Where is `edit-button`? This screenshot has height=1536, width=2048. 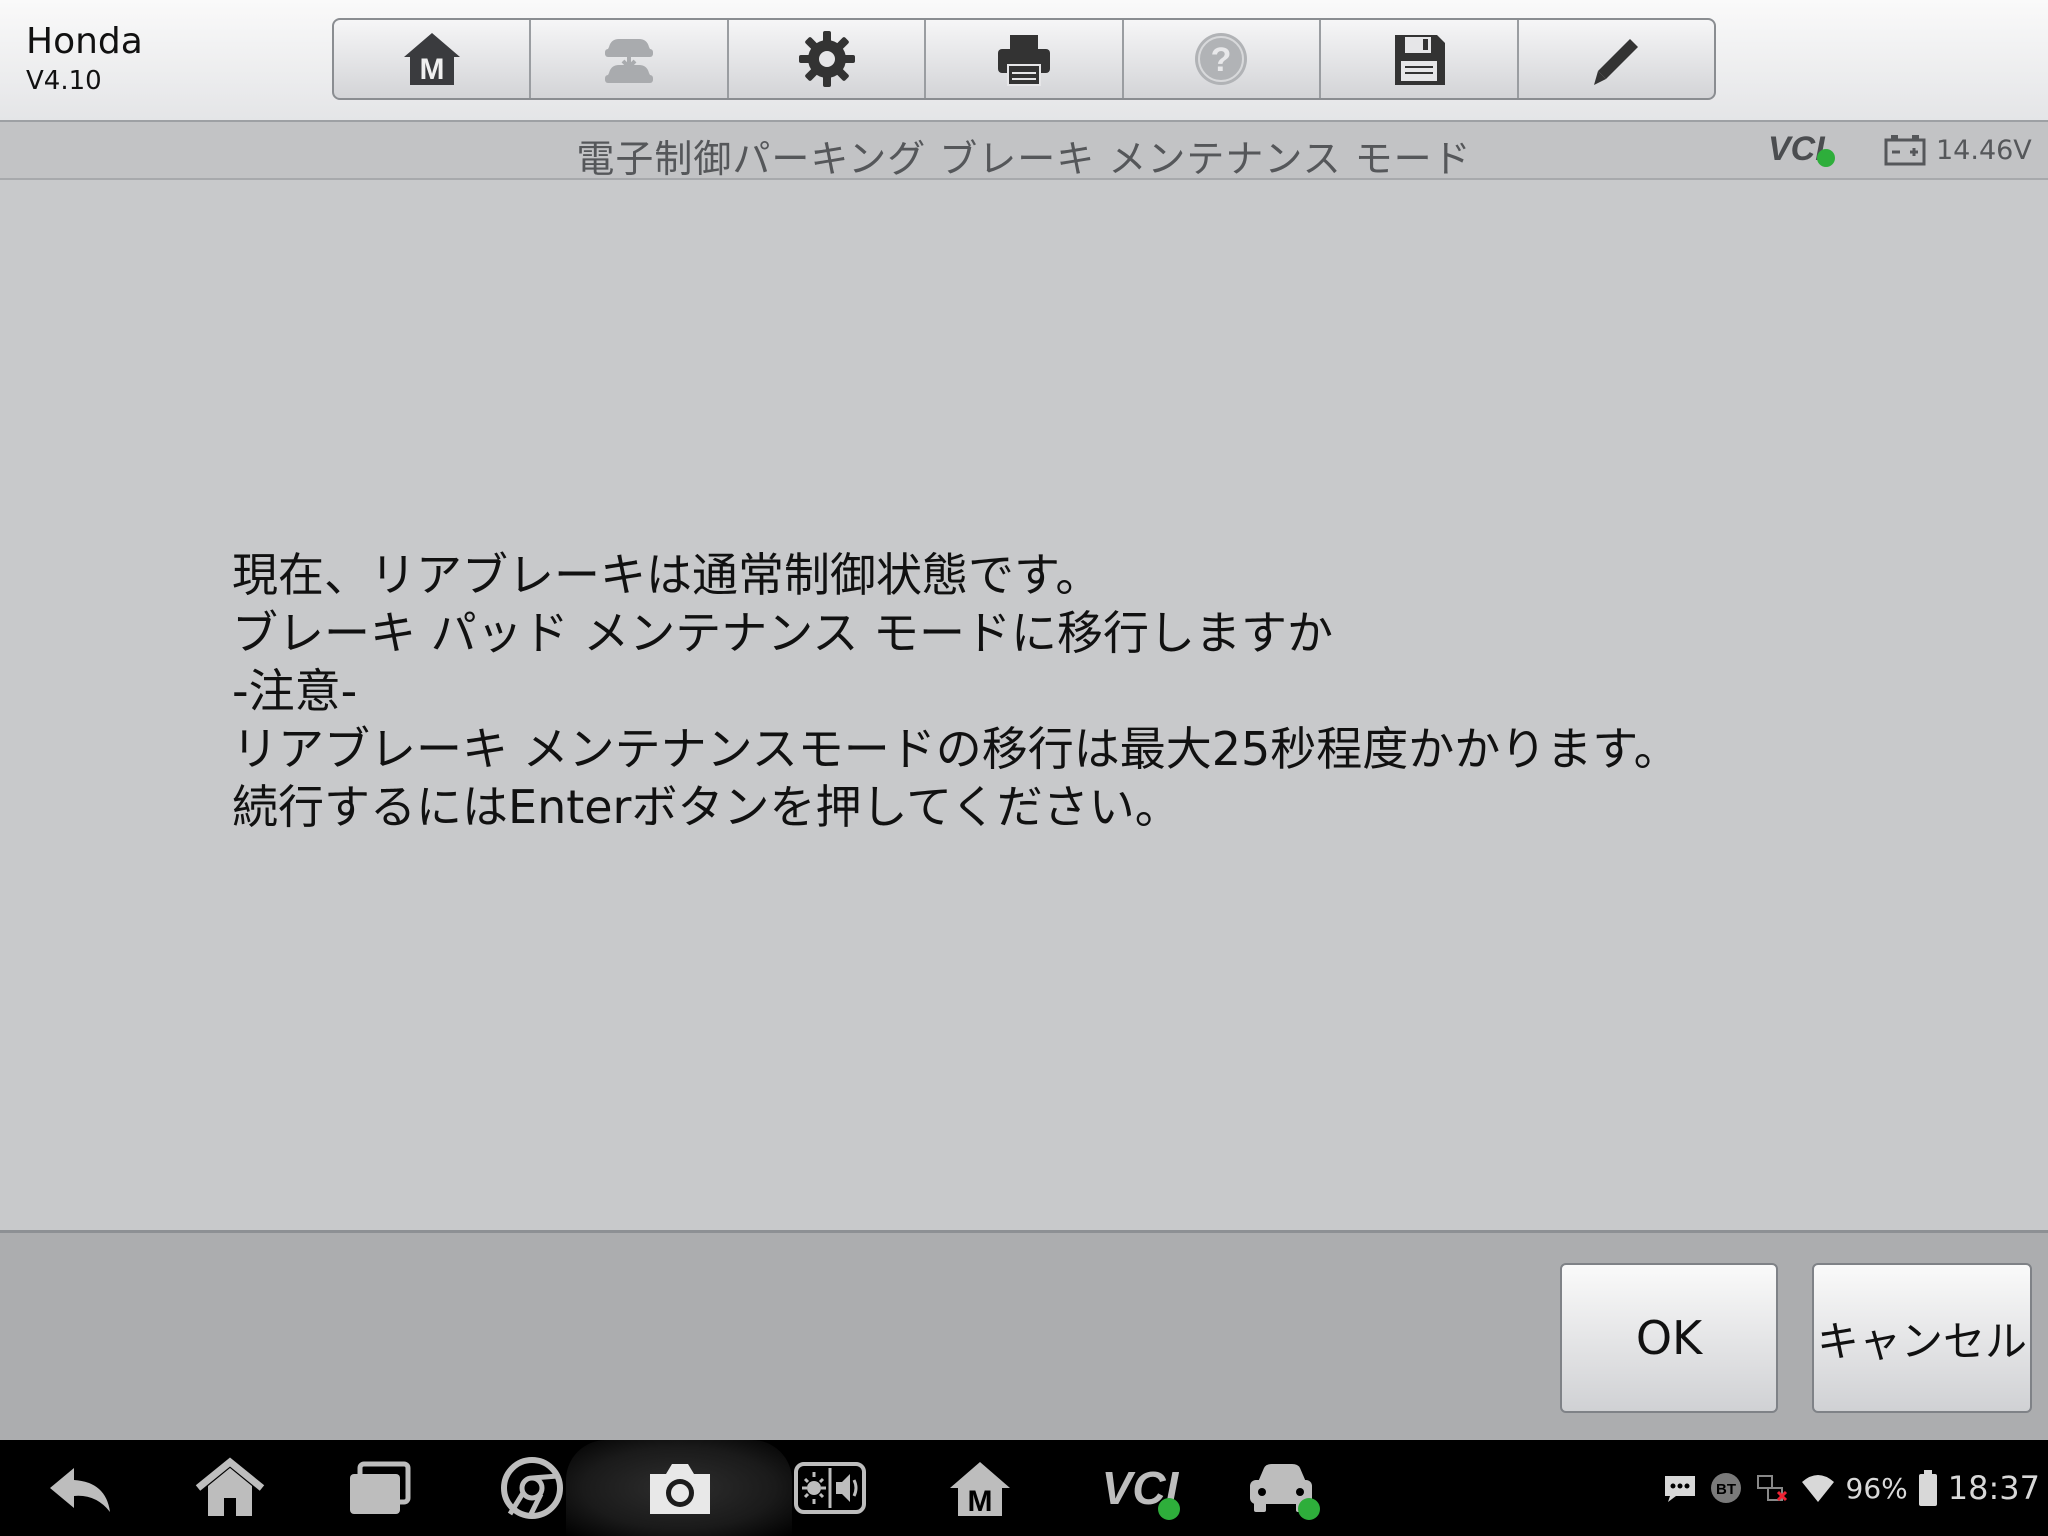 edit-button is located at coordinates (1616, 59).